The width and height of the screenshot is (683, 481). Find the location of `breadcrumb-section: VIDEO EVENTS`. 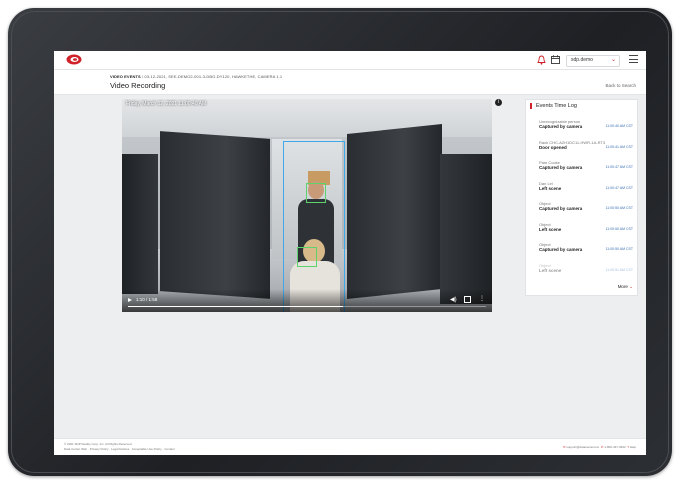

breadcrumb-section: VIDEO EVENTS is located at coordinates (125, 76).